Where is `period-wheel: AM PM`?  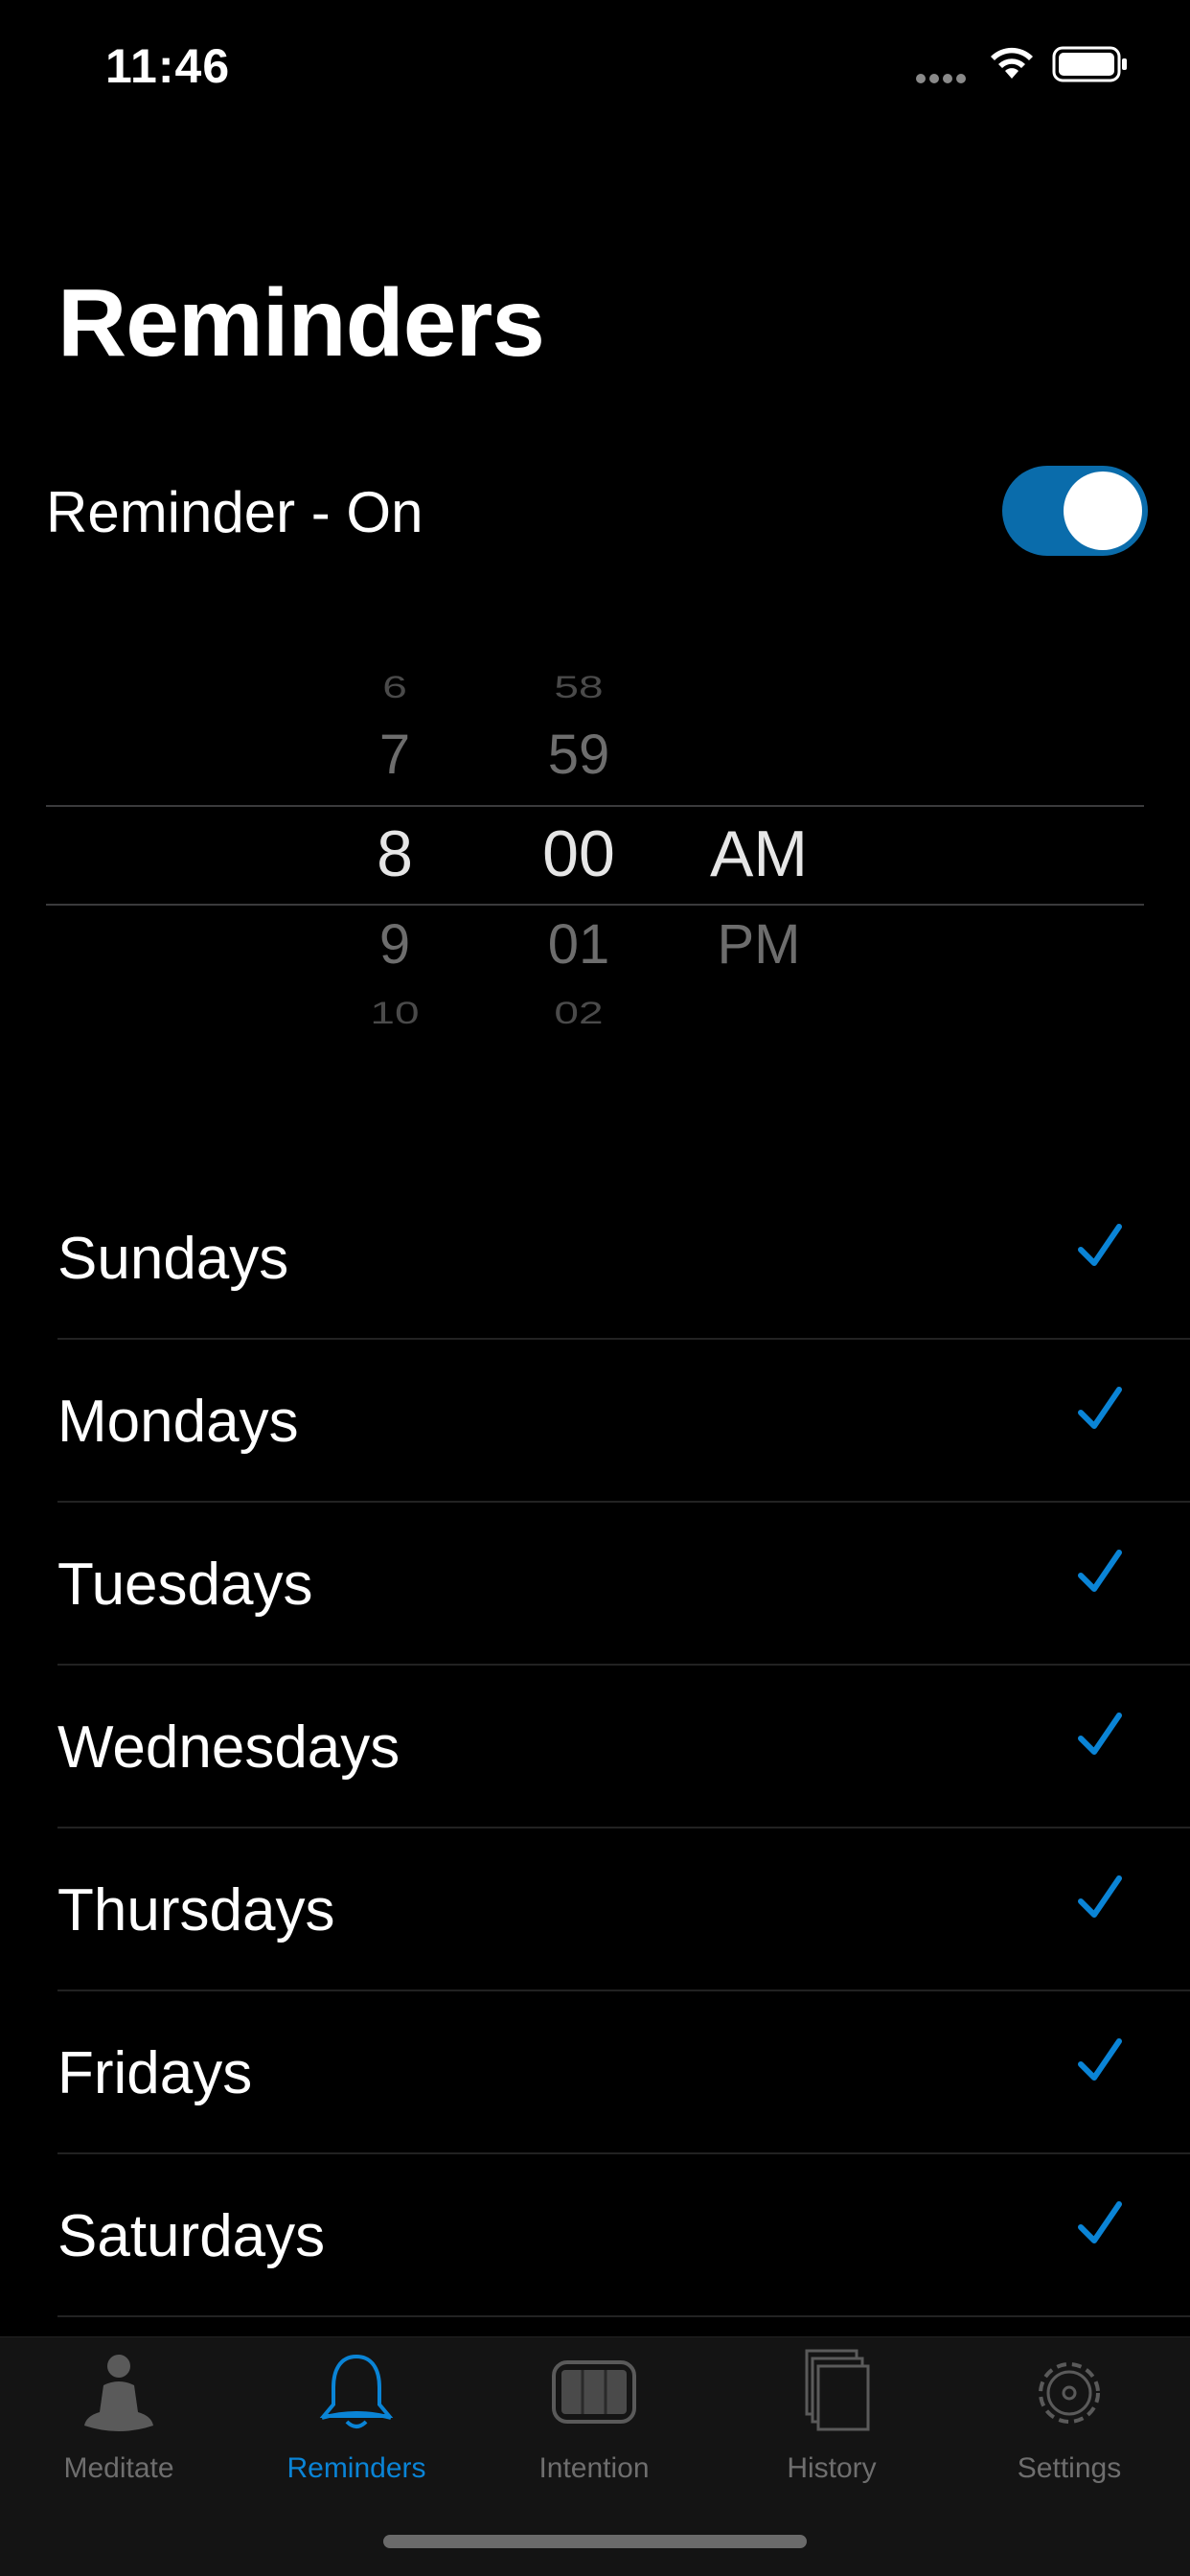
period-wheel: AM PM is located at coordinates (759, 853).